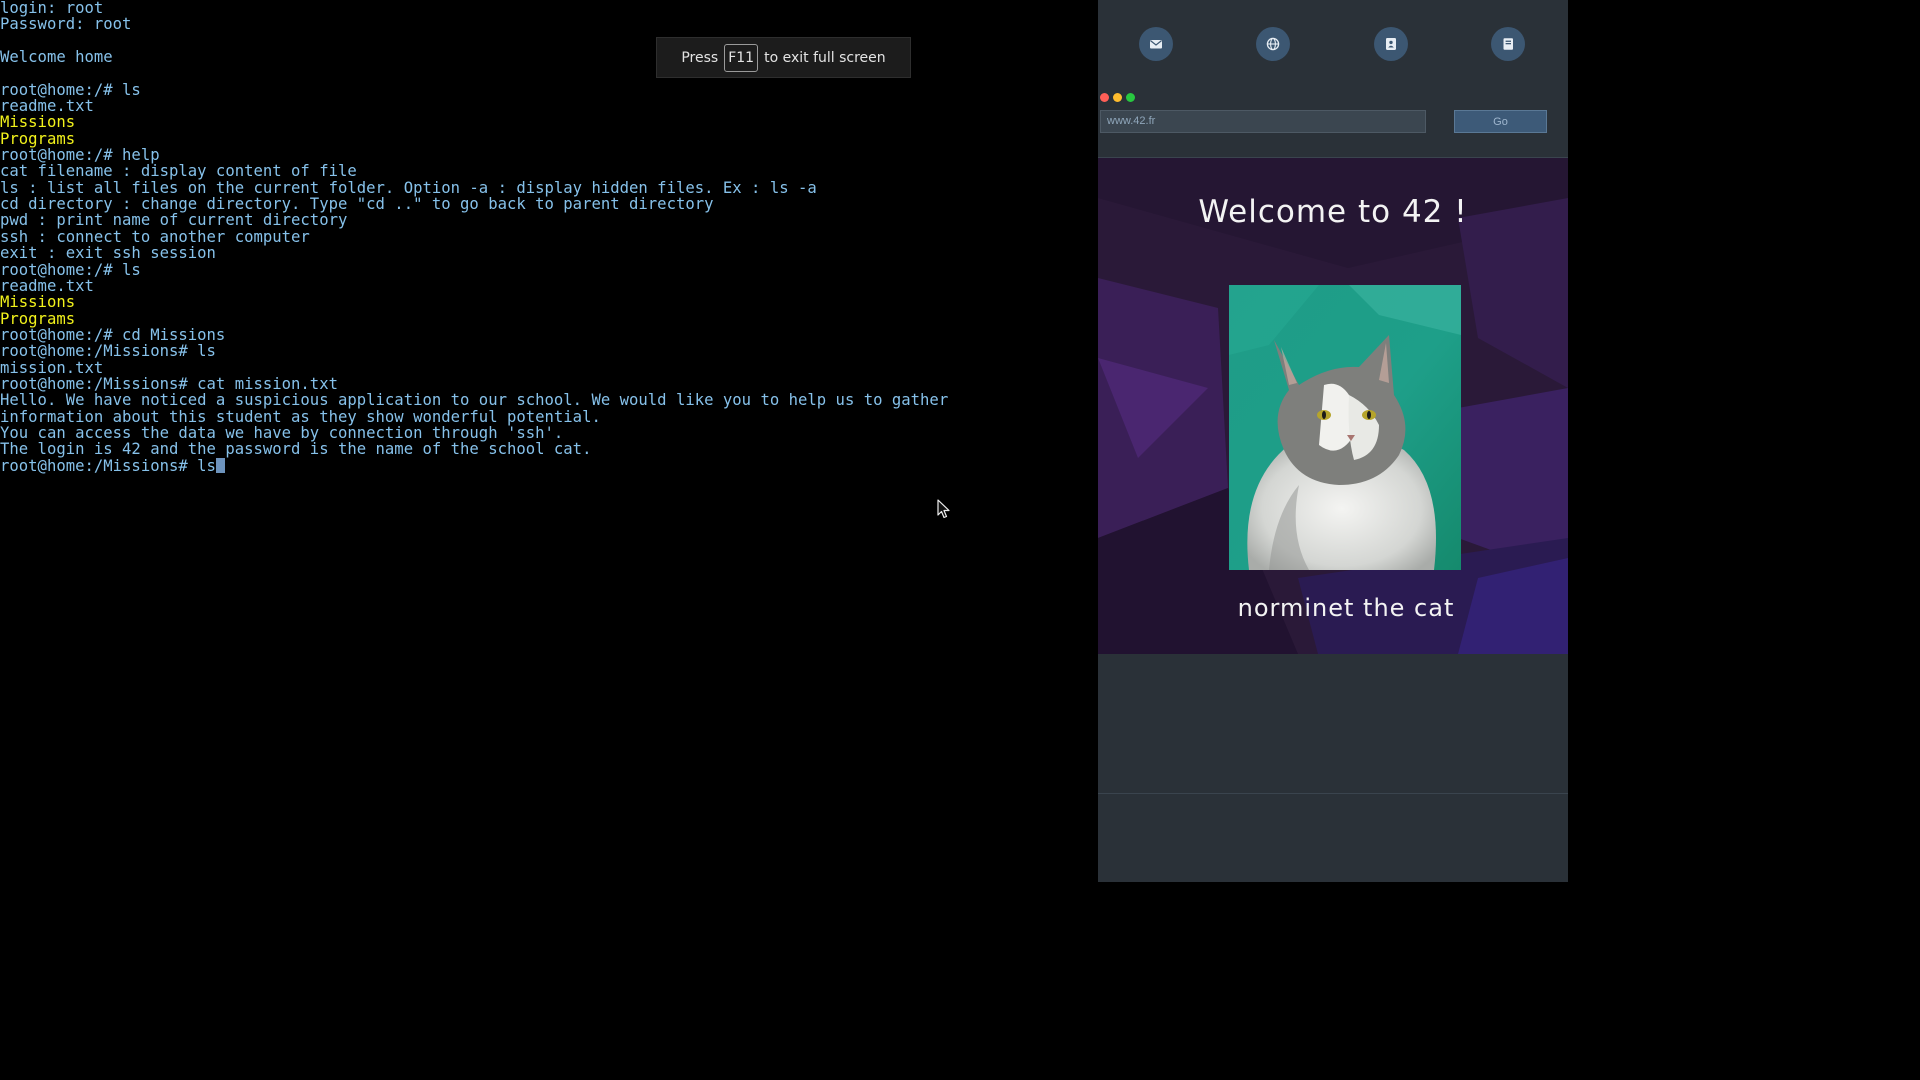 This screenshot has width=1920, height=1080. Describe the element at coordinates (943, 509) in the screenshot. I see `mouse-pointer-icon` at that location.